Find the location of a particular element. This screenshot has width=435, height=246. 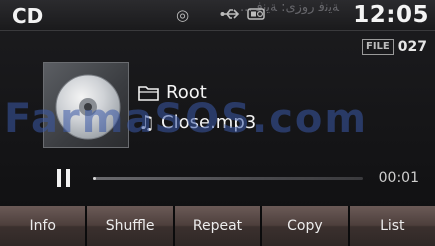

track-line: ♫ Close.mp3 is located at coordinates (197, 122).